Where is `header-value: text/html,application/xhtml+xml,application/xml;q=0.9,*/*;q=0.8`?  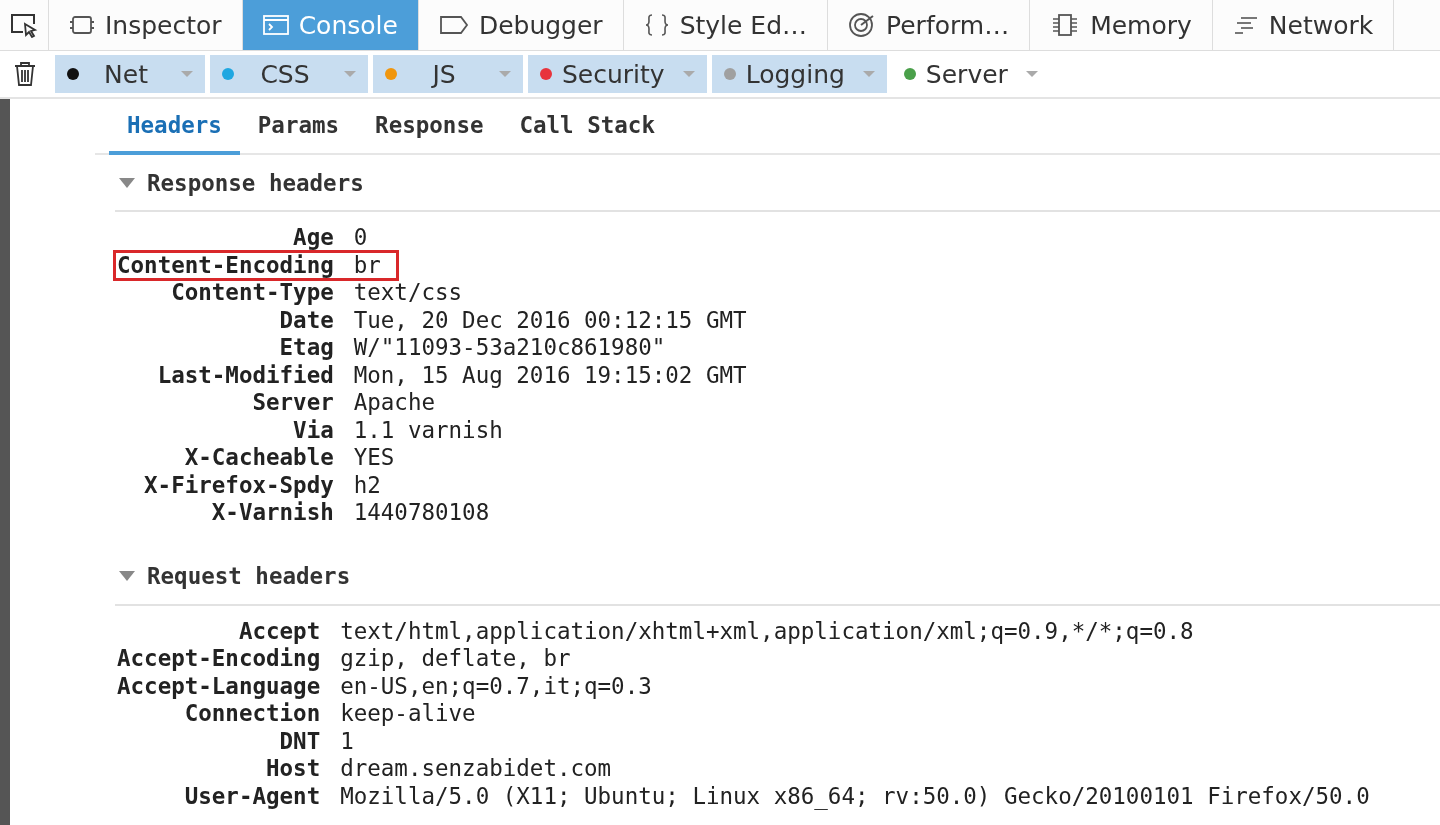
header-value: text/html,application/xhtml+xml,application/xml;q=0.9,*/*;q=0.8 is located at coordinates (766, 631).